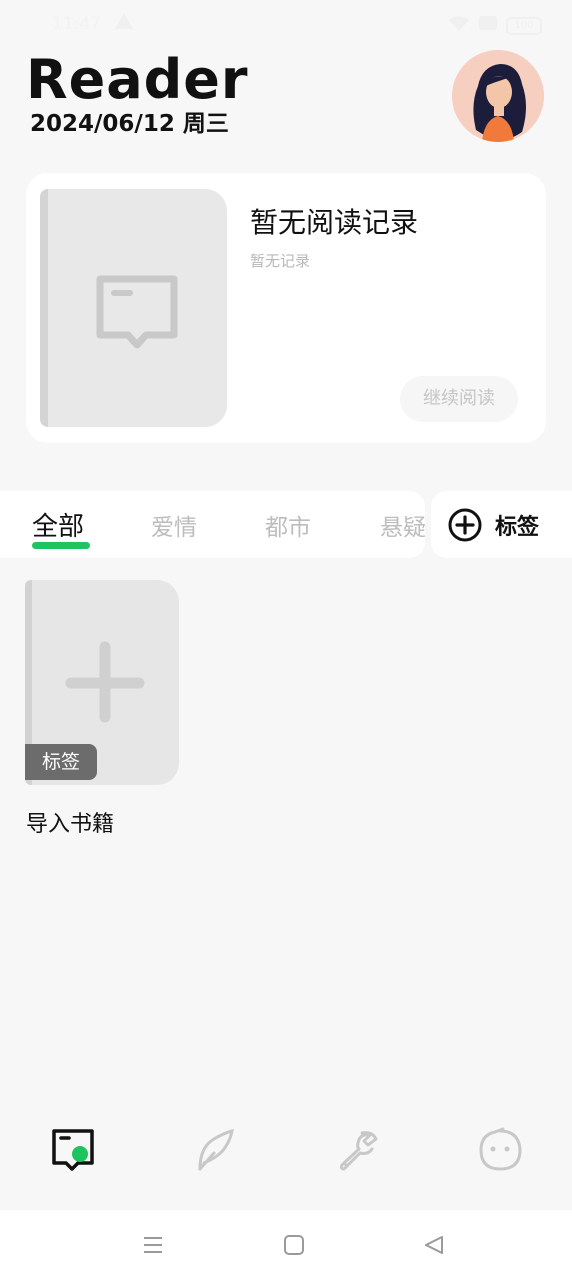 The image size is (572, 1280). I want to click on tab-romance: 爱情, so click(174, 525).